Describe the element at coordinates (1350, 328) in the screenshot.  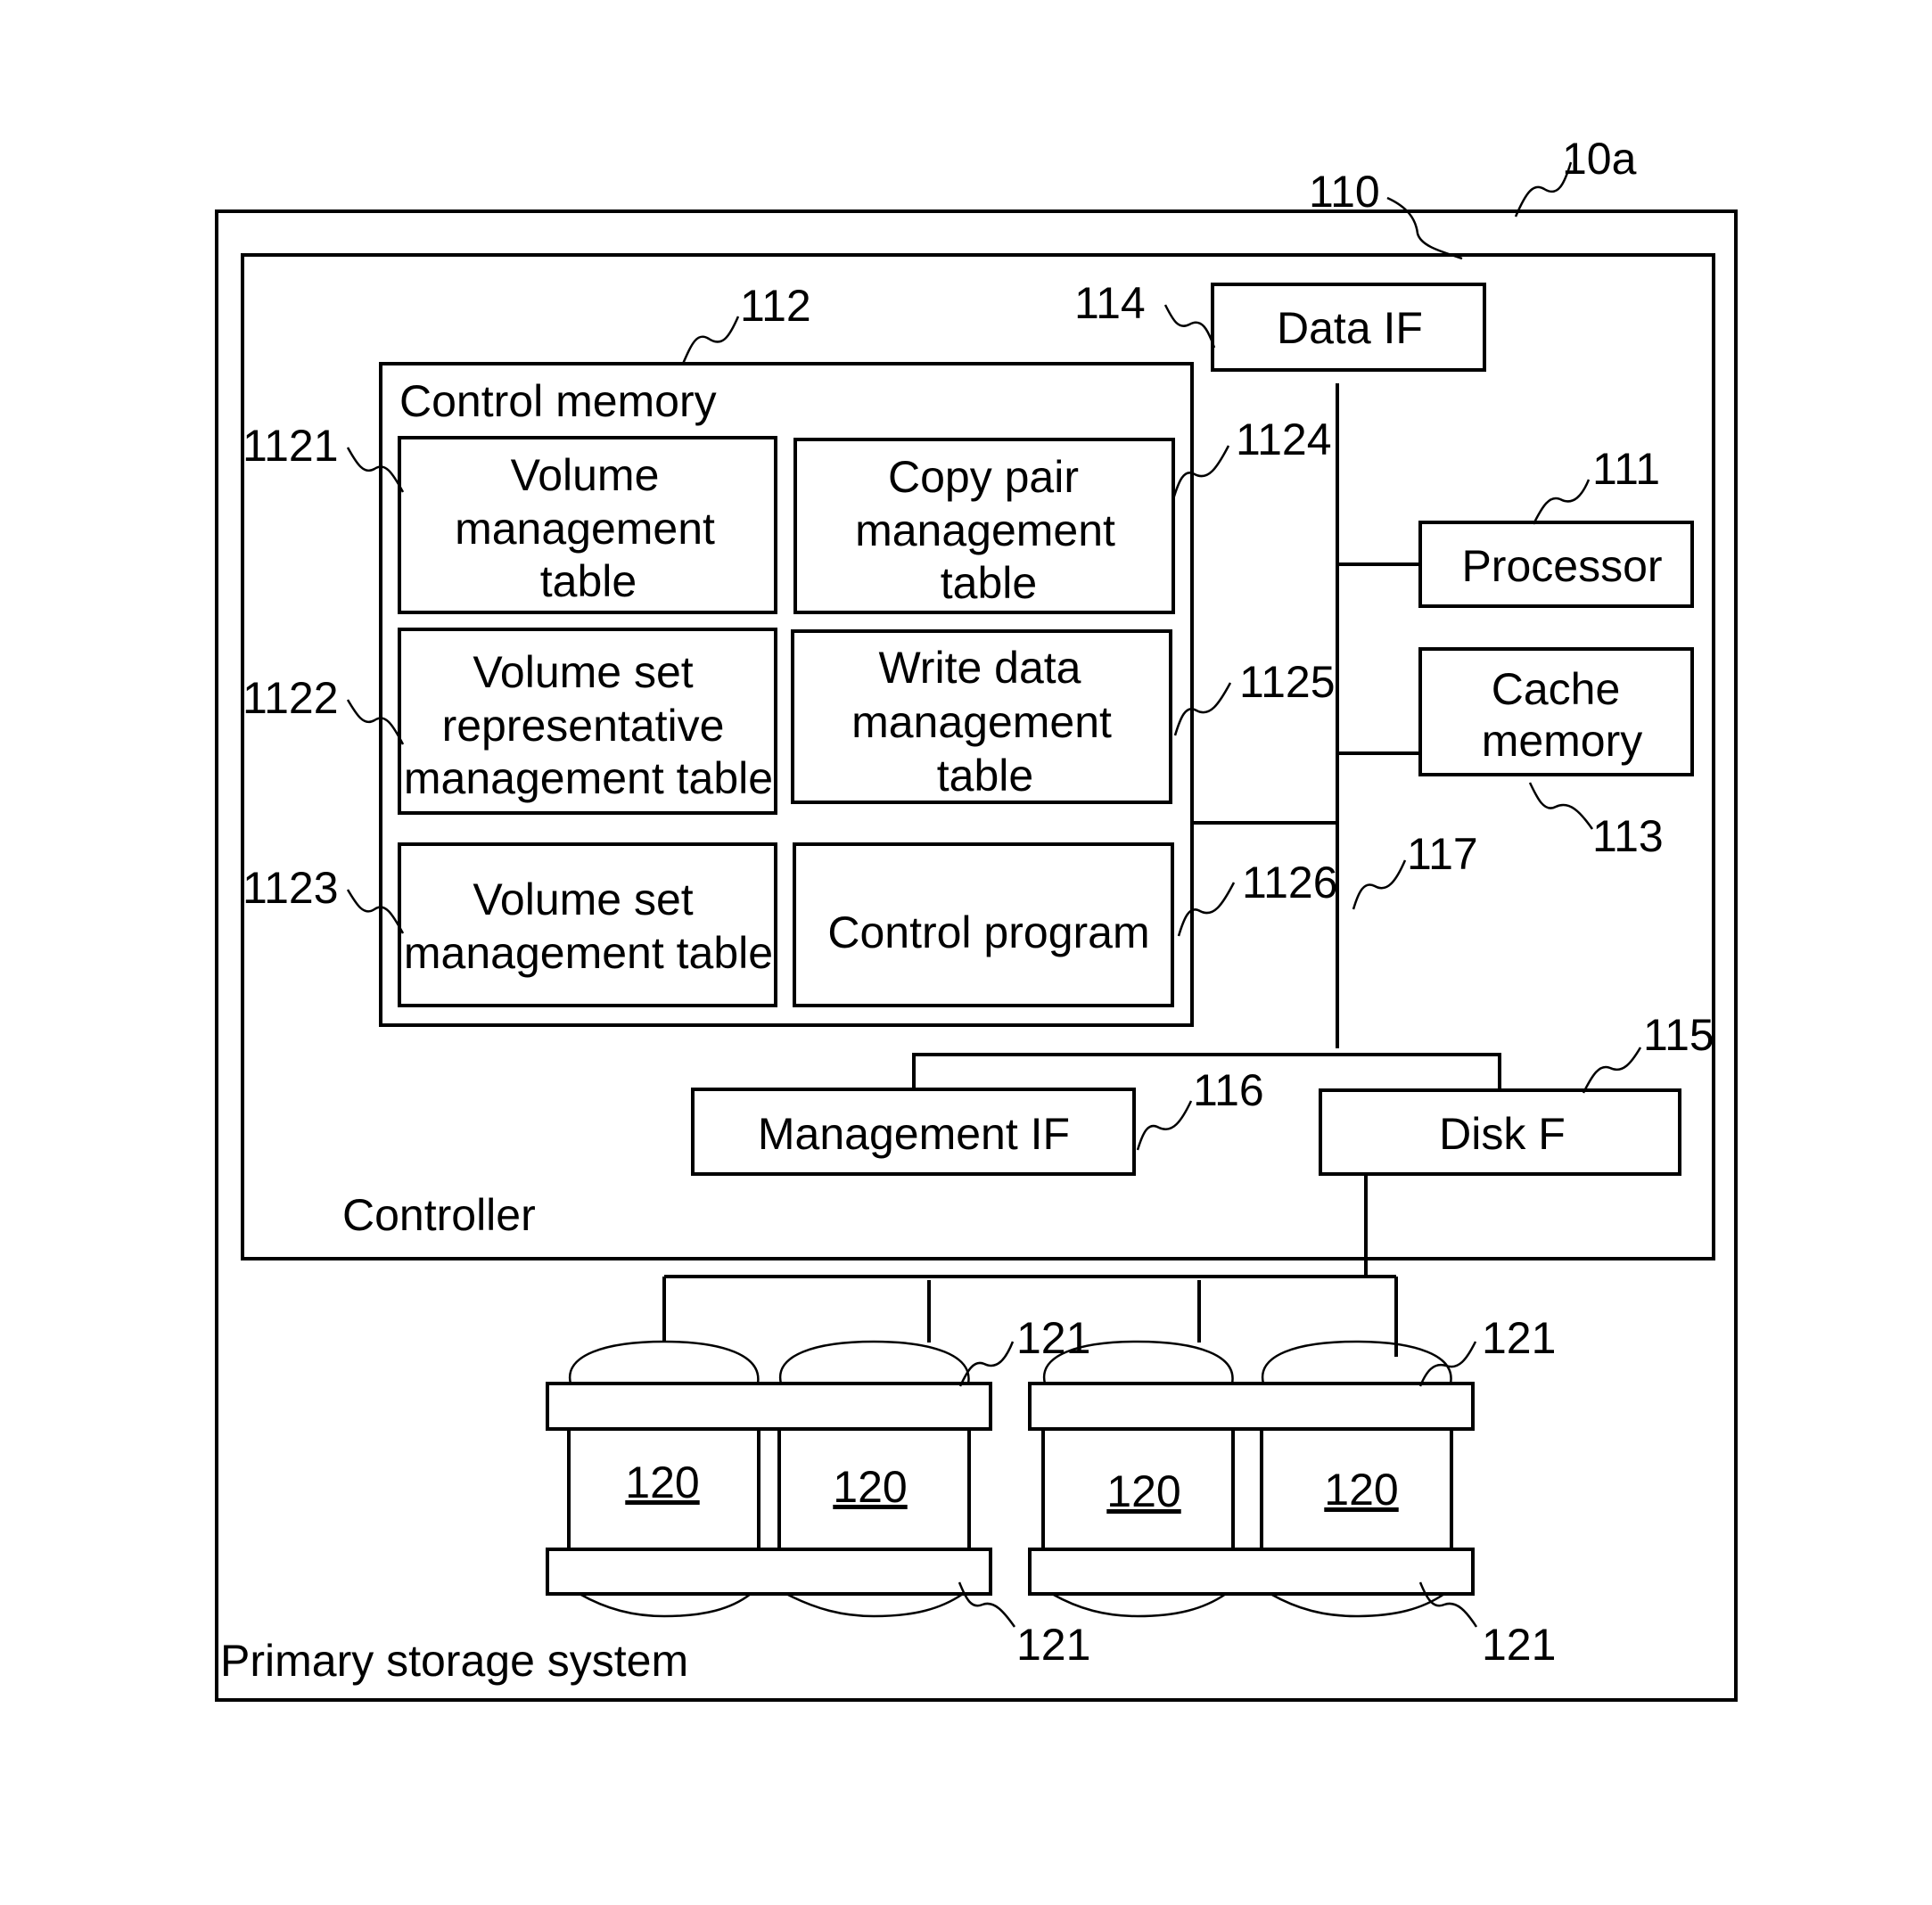
I see `data-if-label: Data IF` at that location.